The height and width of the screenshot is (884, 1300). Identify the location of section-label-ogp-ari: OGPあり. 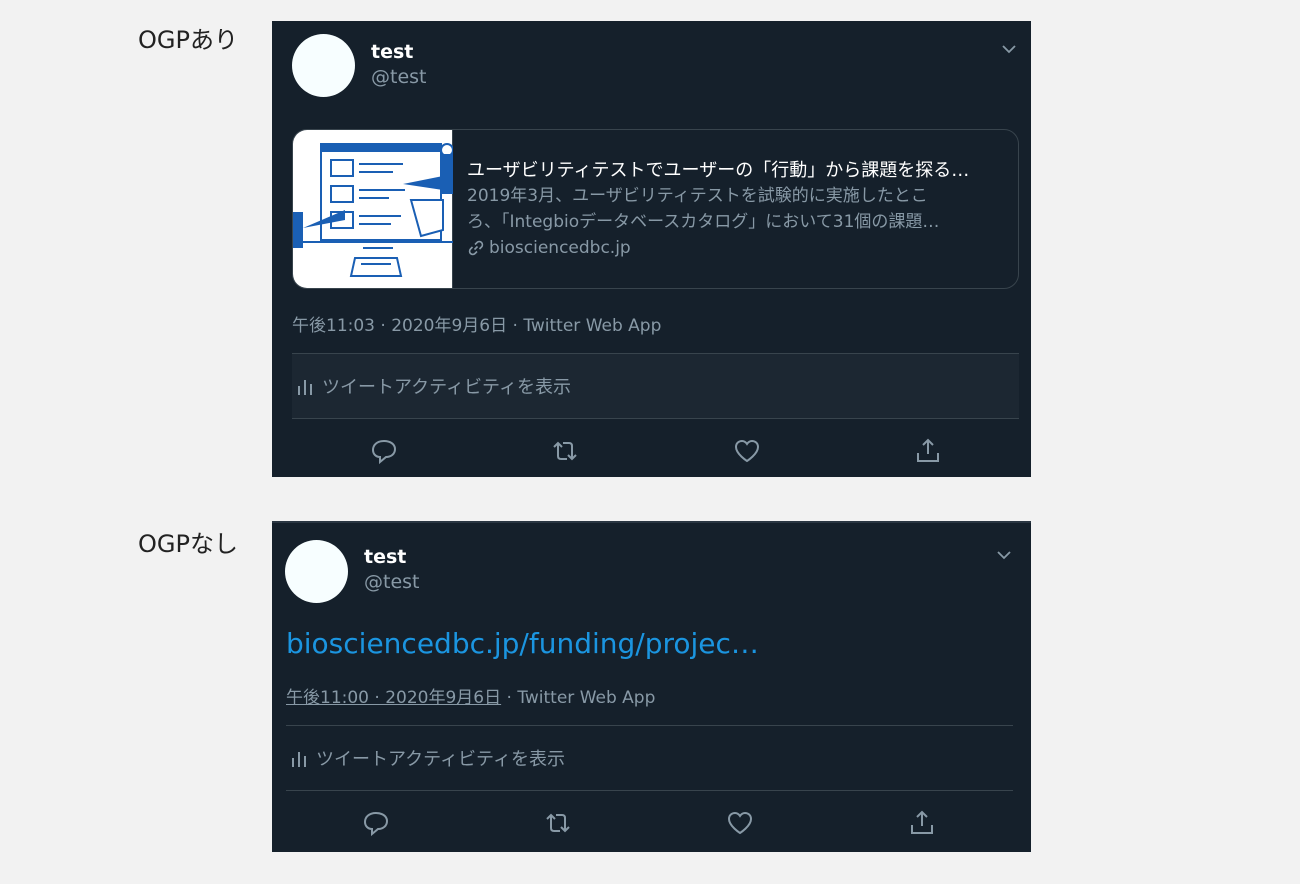
(188, 40).